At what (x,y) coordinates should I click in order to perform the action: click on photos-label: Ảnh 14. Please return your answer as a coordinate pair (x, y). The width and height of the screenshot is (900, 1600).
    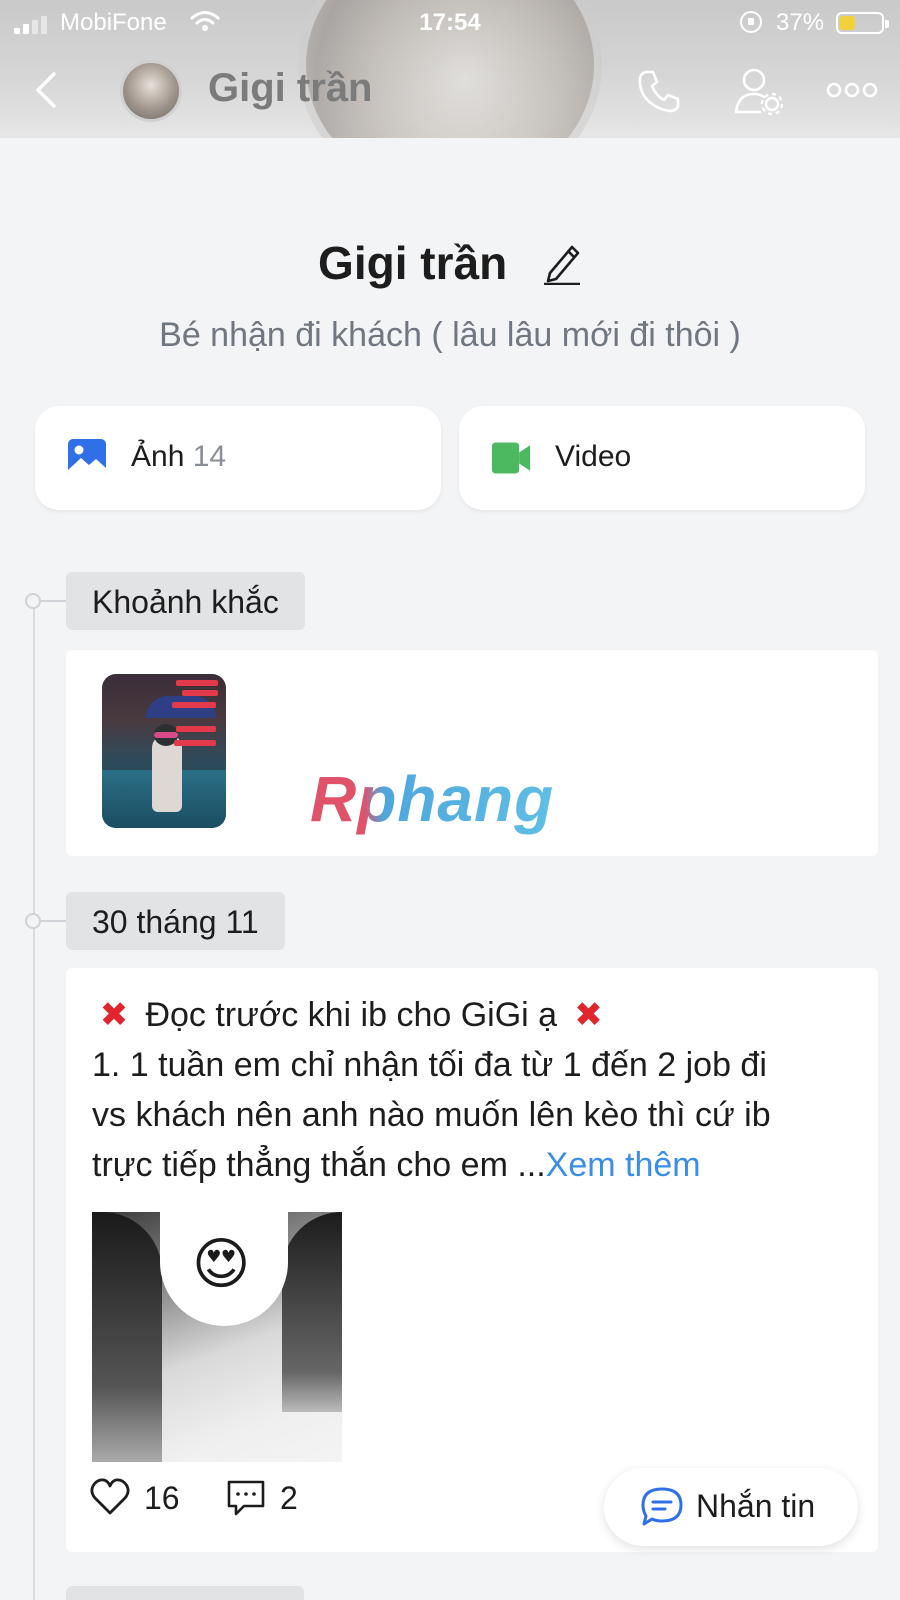
    Looking at the image, I should click on (178, 457).